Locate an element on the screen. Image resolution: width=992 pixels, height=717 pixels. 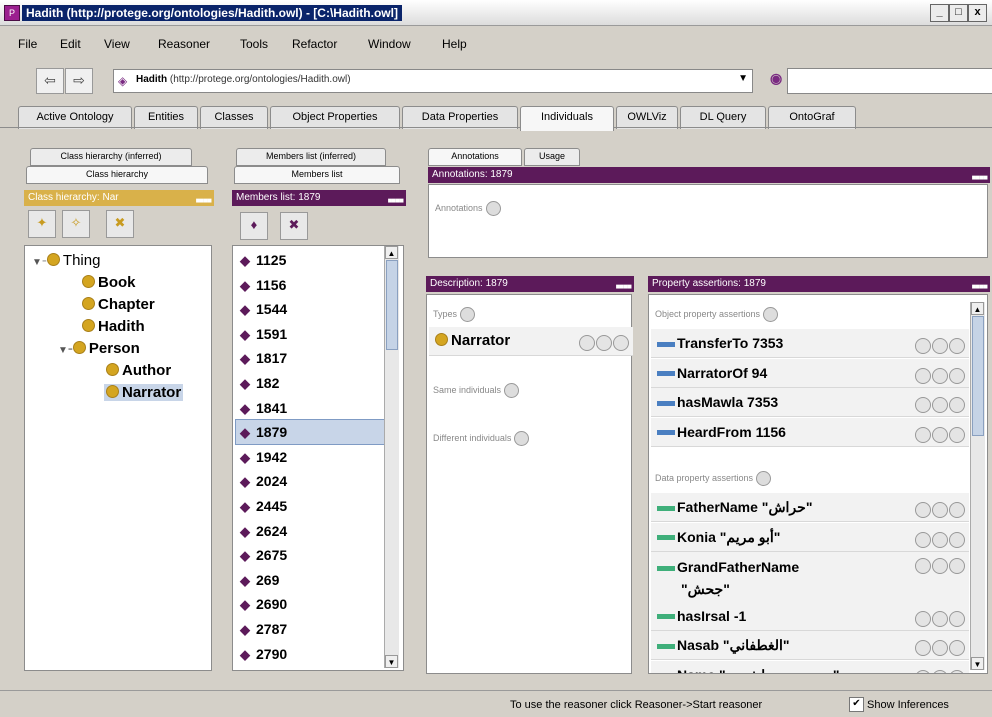
member-item: ◆ 2024 is located at coordinates (310, 481).